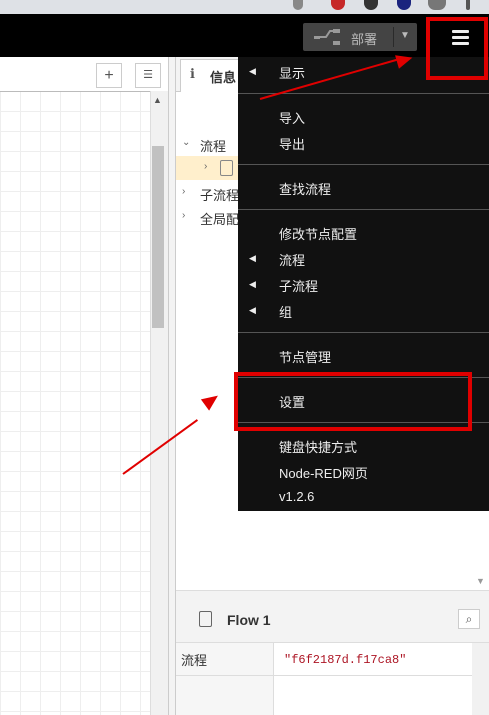 This screenshot has height=715, width=489. Describe the element at coordinates (469, 619) in the screenshot. I see `search-button: ⌕` at that location.